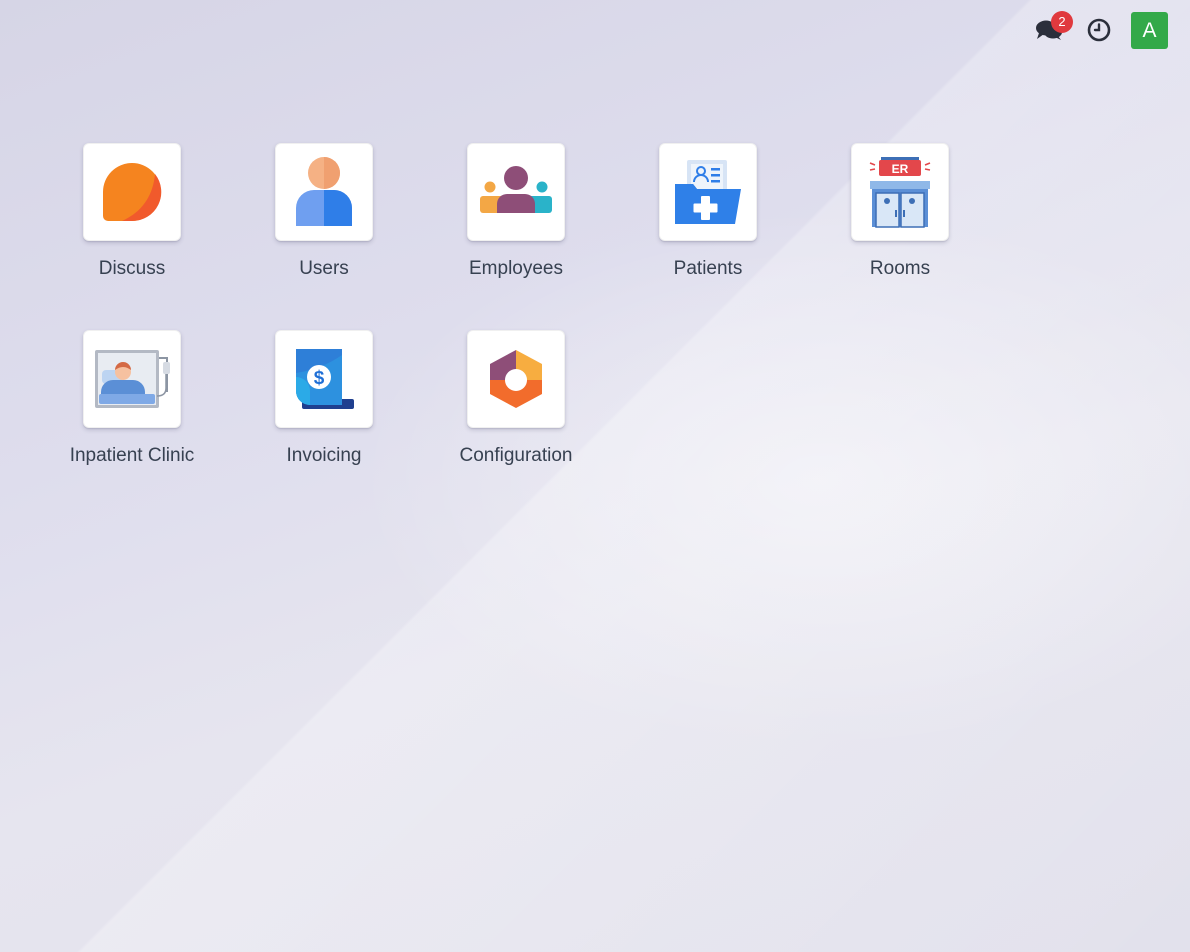 The height and width of the screenshot is (952, 1190). What do you see at coordinates (132, 268) in the screenshot?
I see `app-label: Discuss` at bounding box center [132, 268].